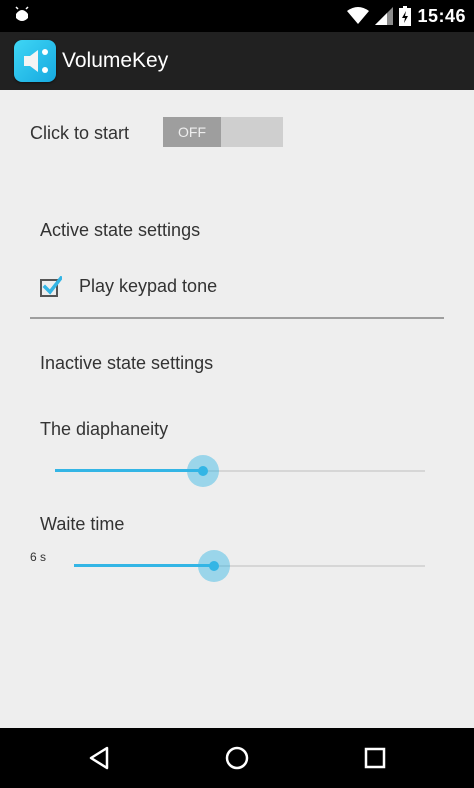 The height and width of the screenshot is (788, 474). What do you see at coordinates (237, 16) in the screenshot?
I see `status-bar: 15:46` at bounding box center [237, 16].